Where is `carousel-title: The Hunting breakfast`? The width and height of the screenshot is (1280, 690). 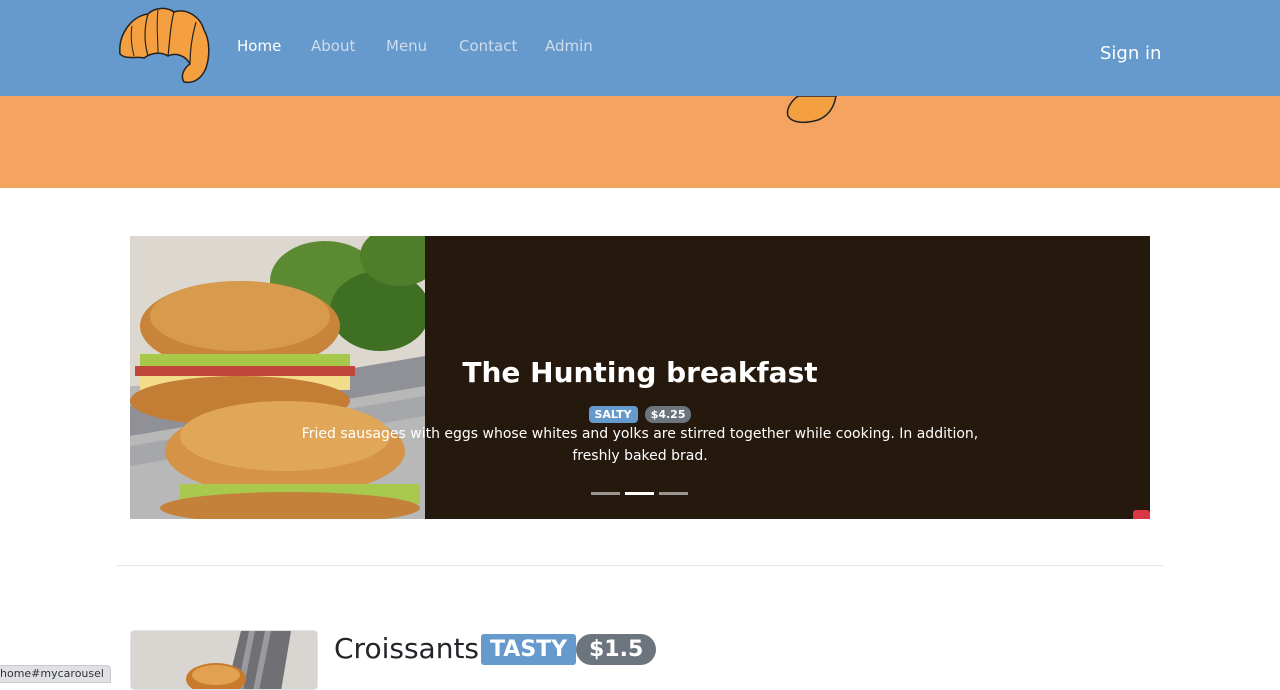
carousel-title: The Hunting breakfast is located at coordinates (640, 372).